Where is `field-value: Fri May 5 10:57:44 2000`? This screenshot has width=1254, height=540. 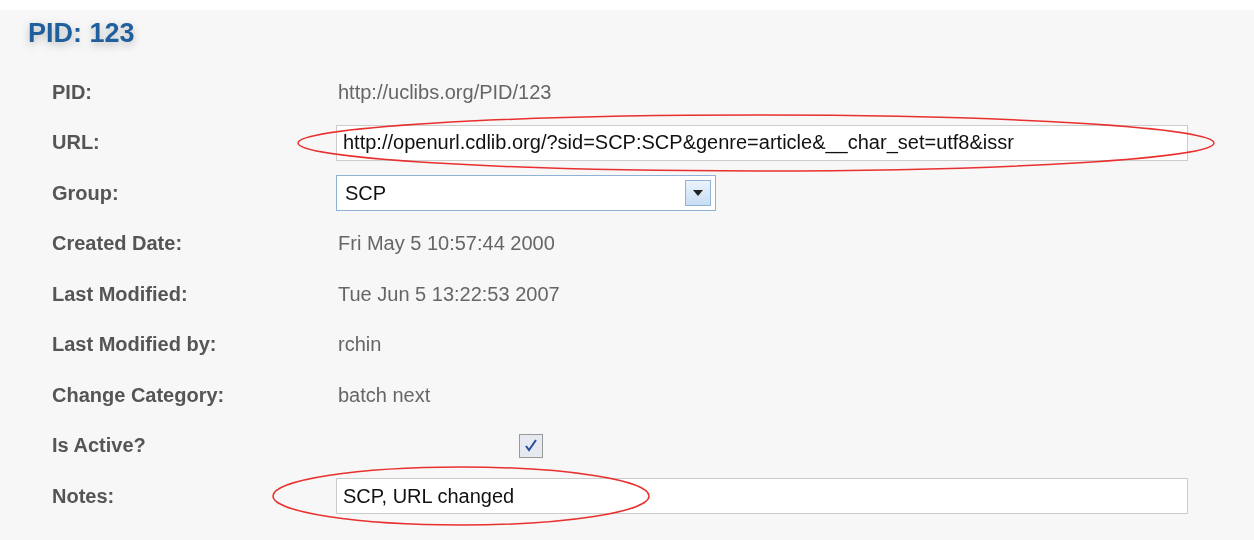
field-value: Fri May 5 10:57:44 2000 is located at coordinates (446, 244).